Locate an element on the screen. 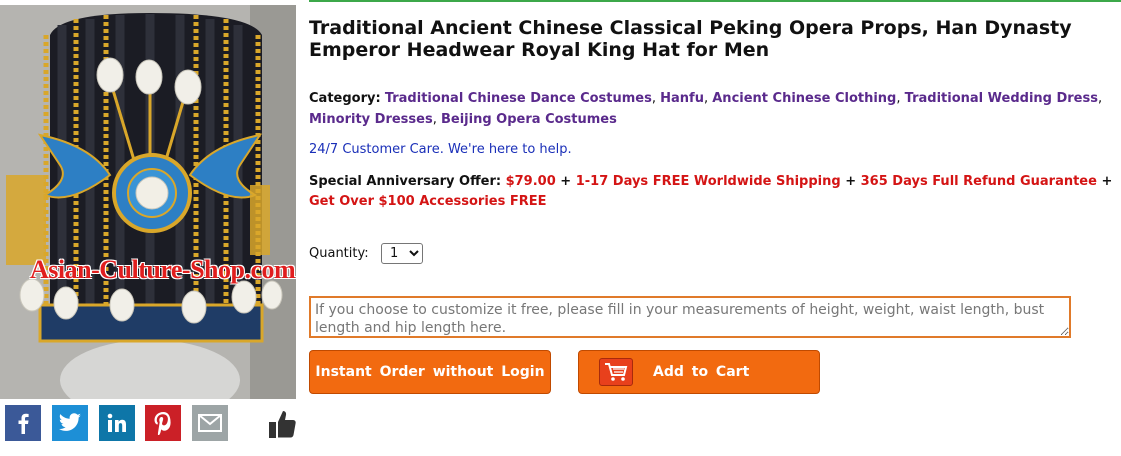  linkedin-icon is located at coordinates (116, 422).